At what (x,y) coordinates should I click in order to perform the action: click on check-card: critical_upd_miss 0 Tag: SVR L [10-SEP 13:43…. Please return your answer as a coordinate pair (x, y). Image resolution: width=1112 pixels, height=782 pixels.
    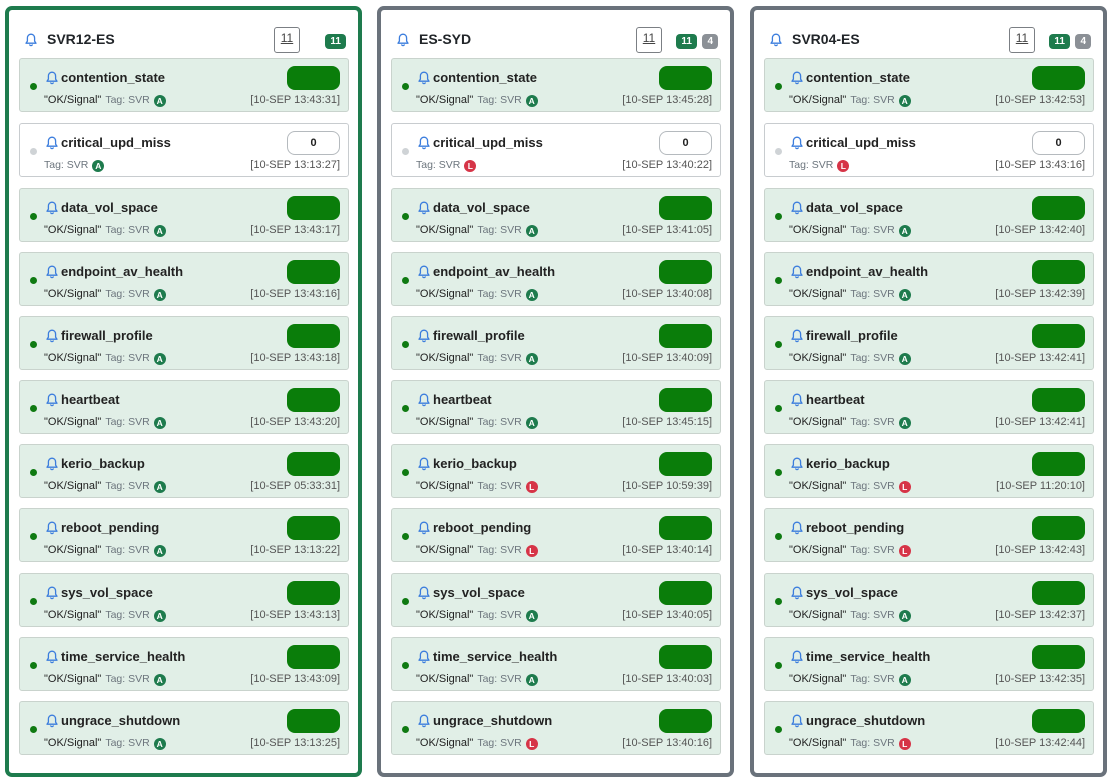
    Looking at the image, I should click on (929, 150).